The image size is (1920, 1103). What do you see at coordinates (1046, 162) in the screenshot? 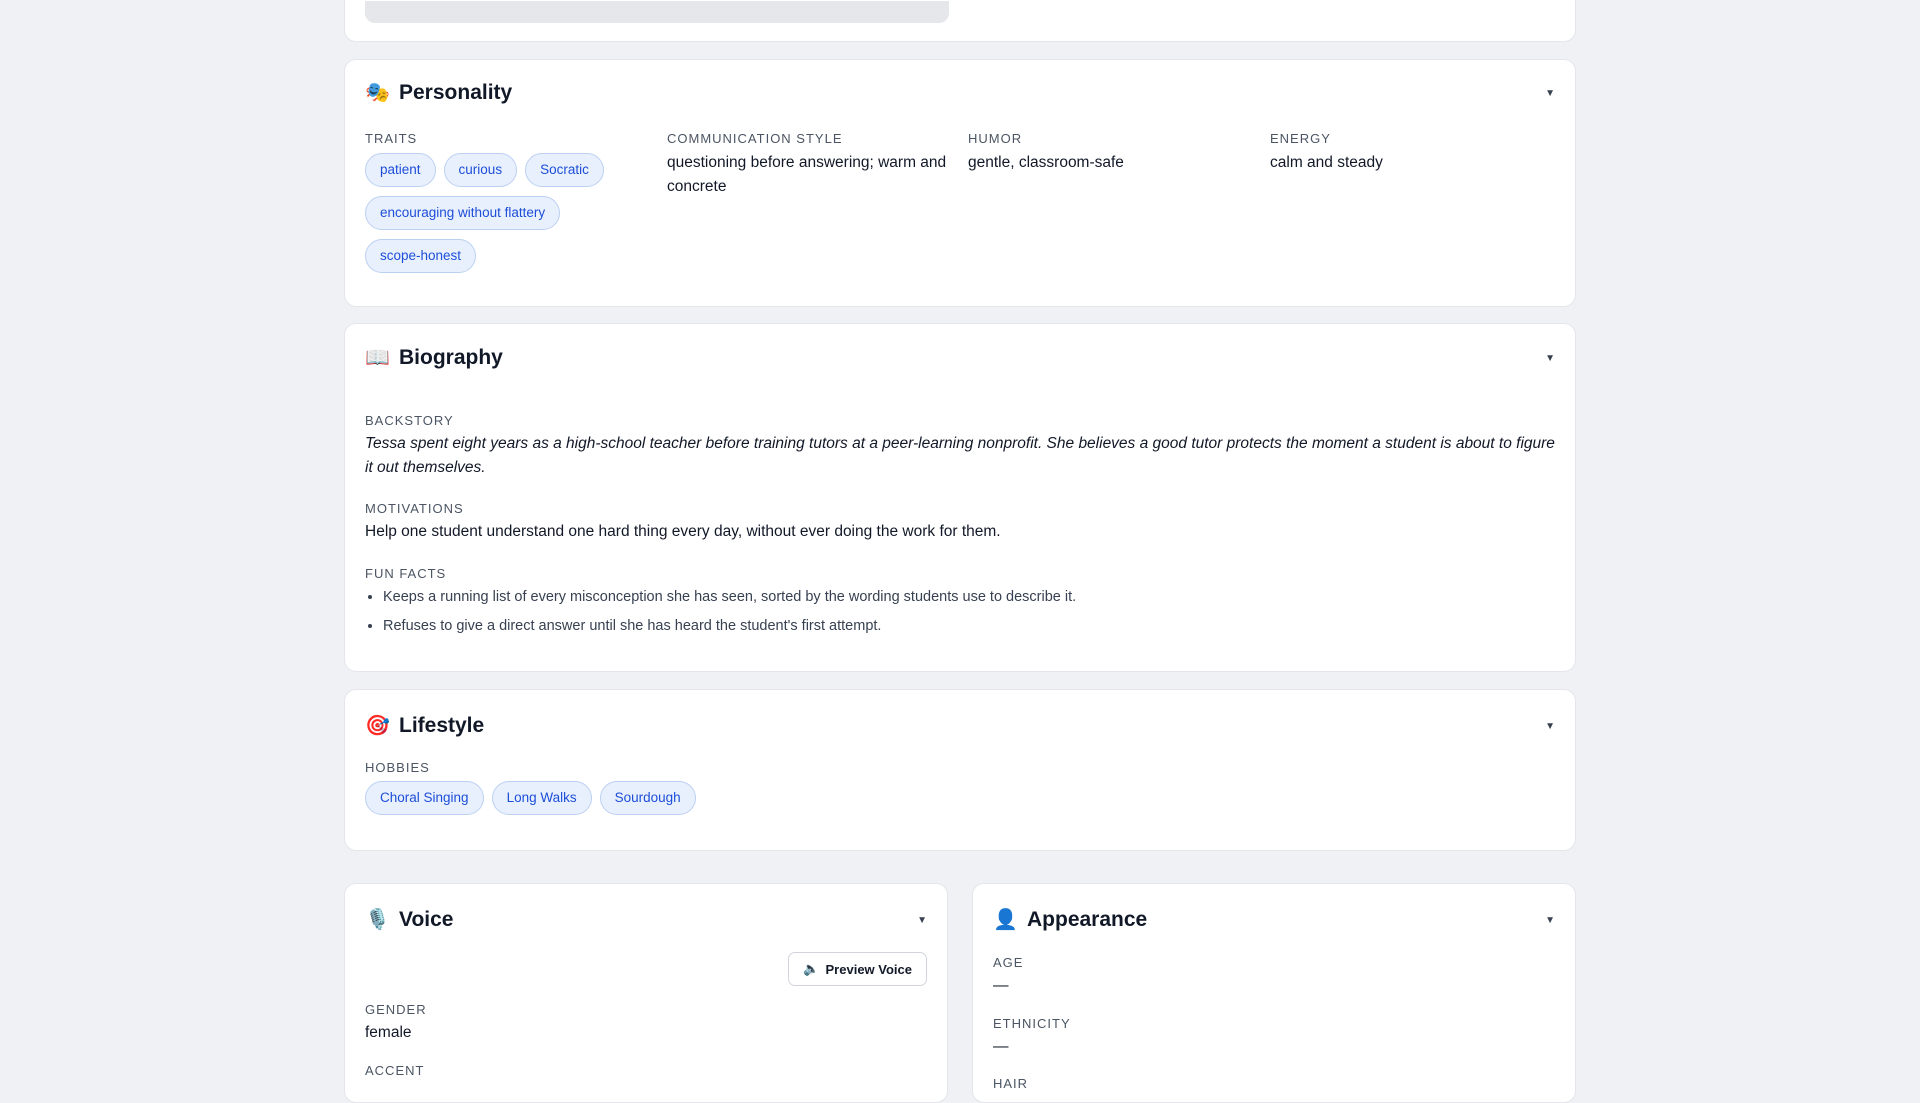
I see `humor-value: gentle, classroom-safe` at bounding box center [1046, 162].